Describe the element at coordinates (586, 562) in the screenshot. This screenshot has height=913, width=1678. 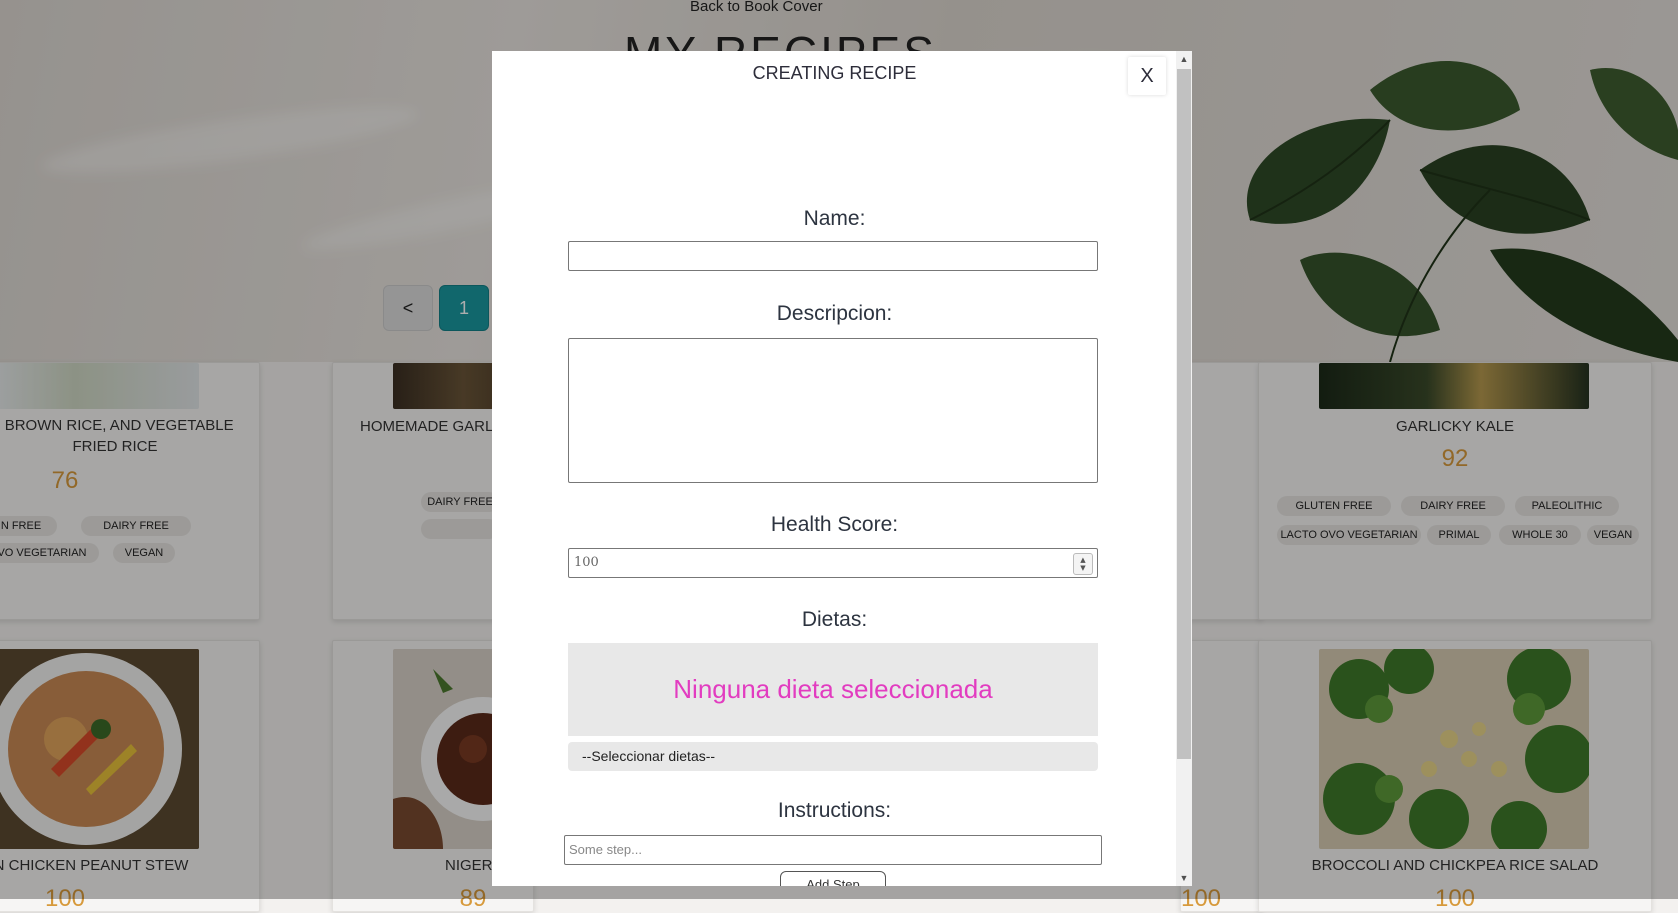
I see `health-score-value: 100` at that location.